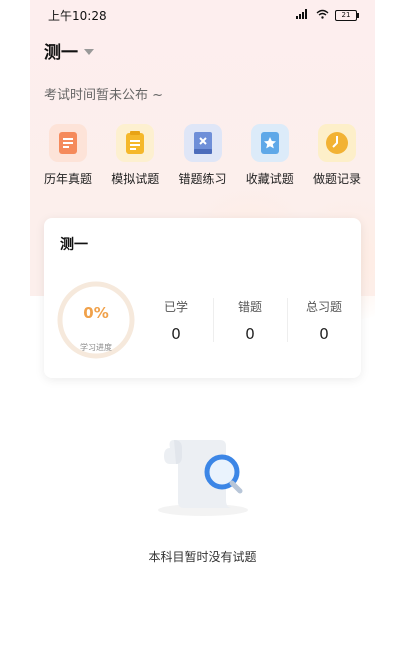 The image size is (402, 671). I want to click on status-time: 上午10:28, so click(77, 15).